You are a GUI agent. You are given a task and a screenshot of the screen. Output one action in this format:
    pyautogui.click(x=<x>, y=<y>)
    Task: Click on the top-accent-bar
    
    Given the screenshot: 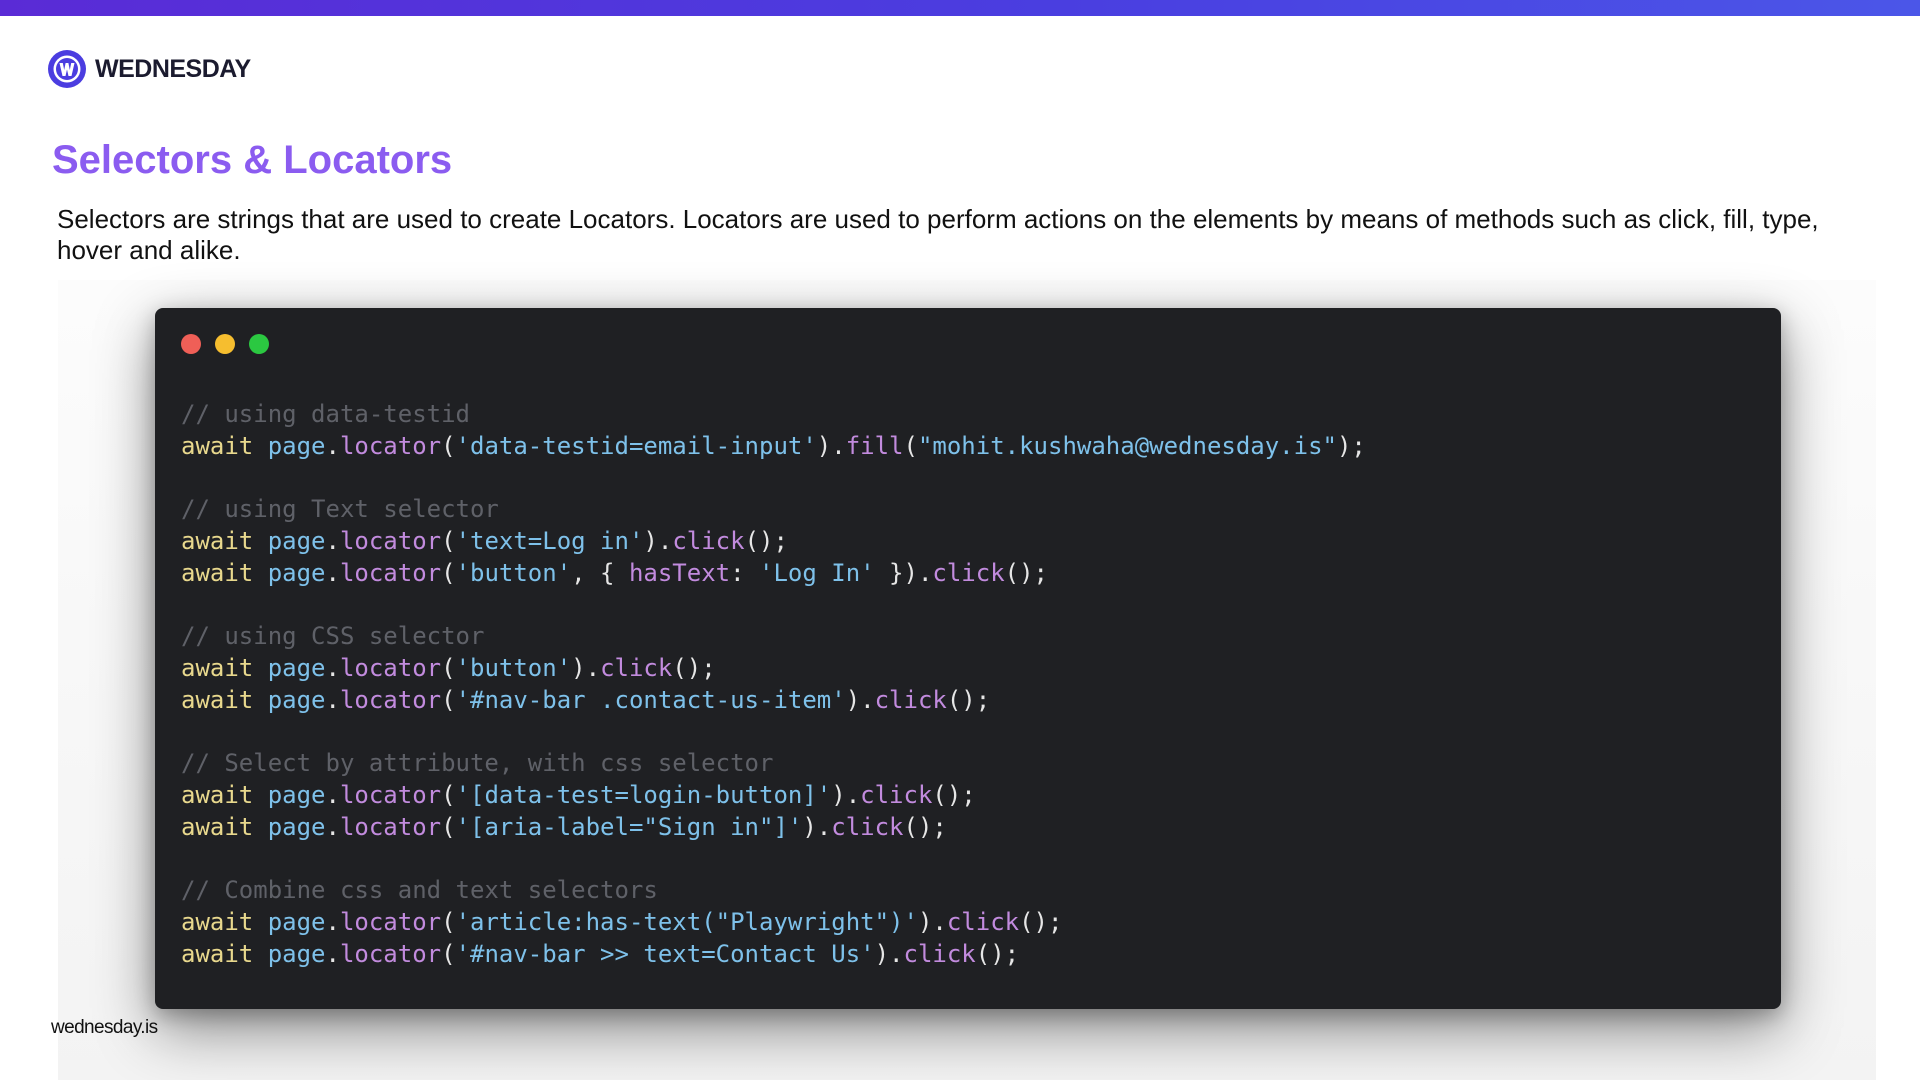 What is the action you would take?
    pyautogui.click(x=960, y=8)
    